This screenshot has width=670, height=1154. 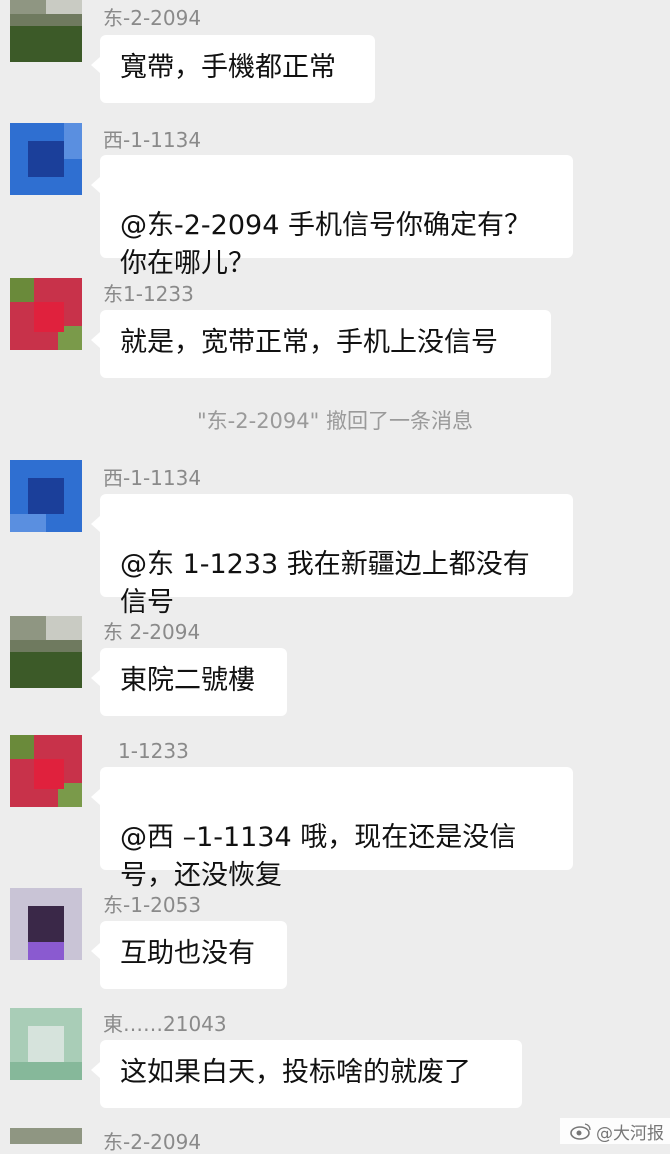 I want to click on message-text: 寬帶，手機都正常, so click(x=228, y=67).